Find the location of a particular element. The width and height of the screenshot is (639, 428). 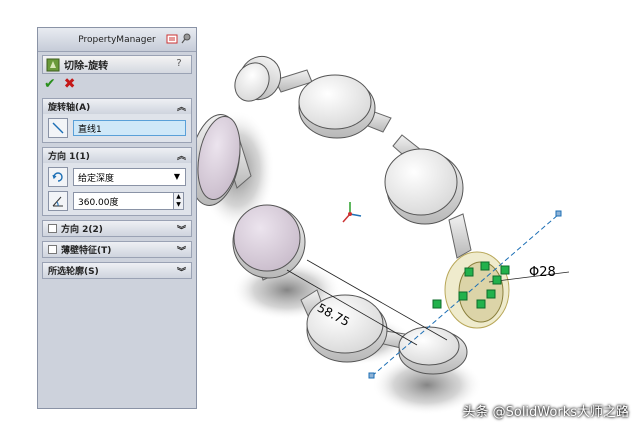

angle-value: 360.00度 is located at coordinates (98, 202).